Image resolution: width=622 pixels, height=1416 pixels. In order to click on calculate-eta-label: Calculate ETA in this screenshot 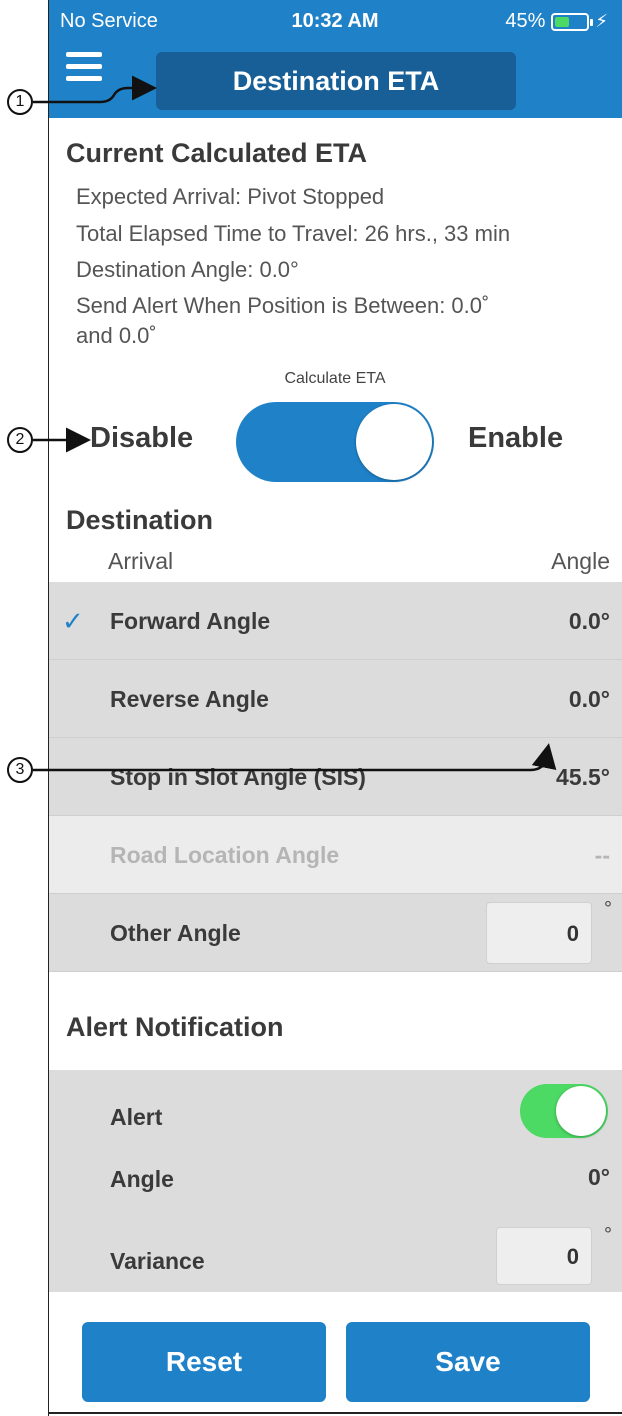, I will do `click(335, 378)`.